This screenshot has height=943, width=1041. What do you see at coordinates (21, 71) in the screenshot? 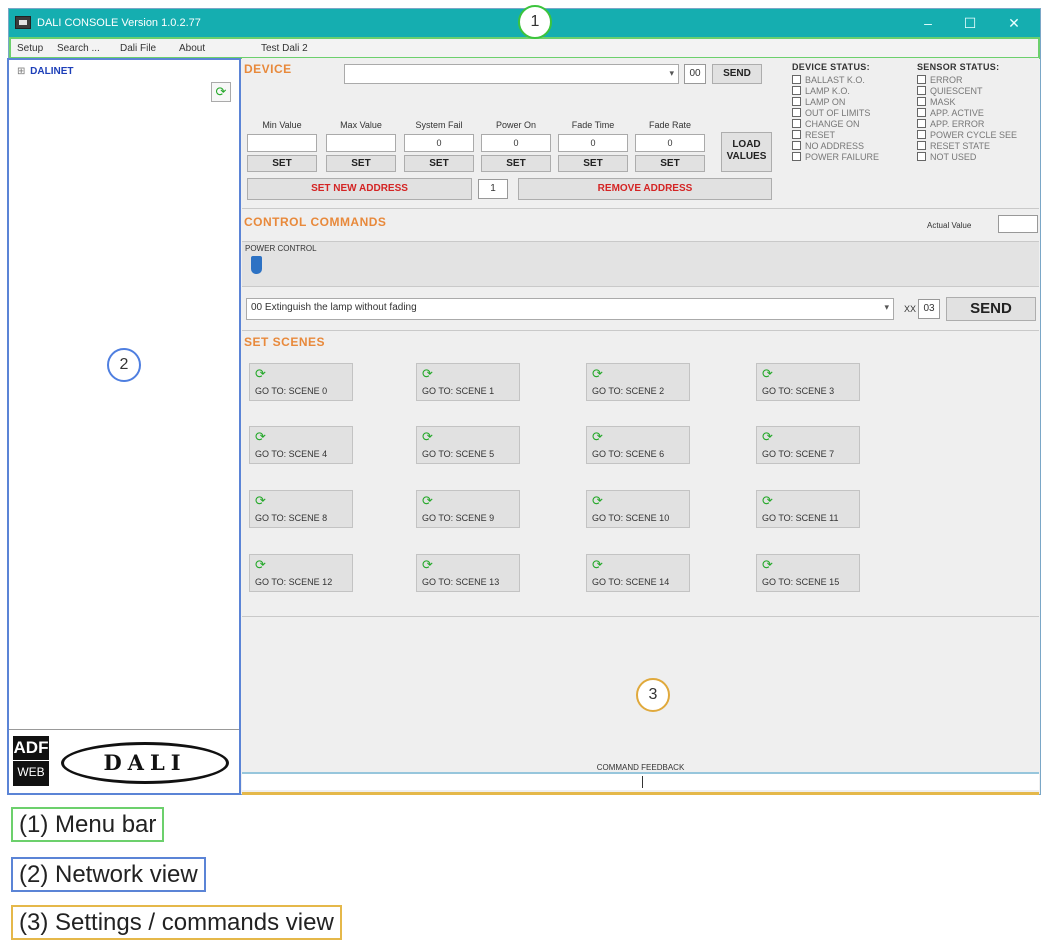
I see `tree-expander-icon: ⊞` at bounding box center [21, 71].